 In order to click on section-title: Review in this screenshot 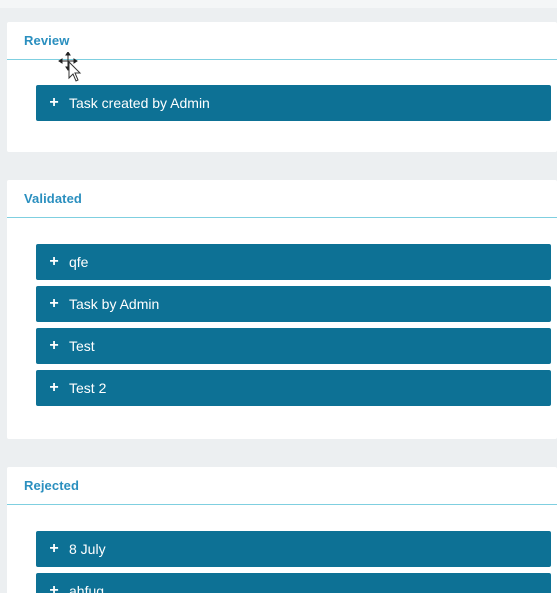, I will do `click(47, 40)`.